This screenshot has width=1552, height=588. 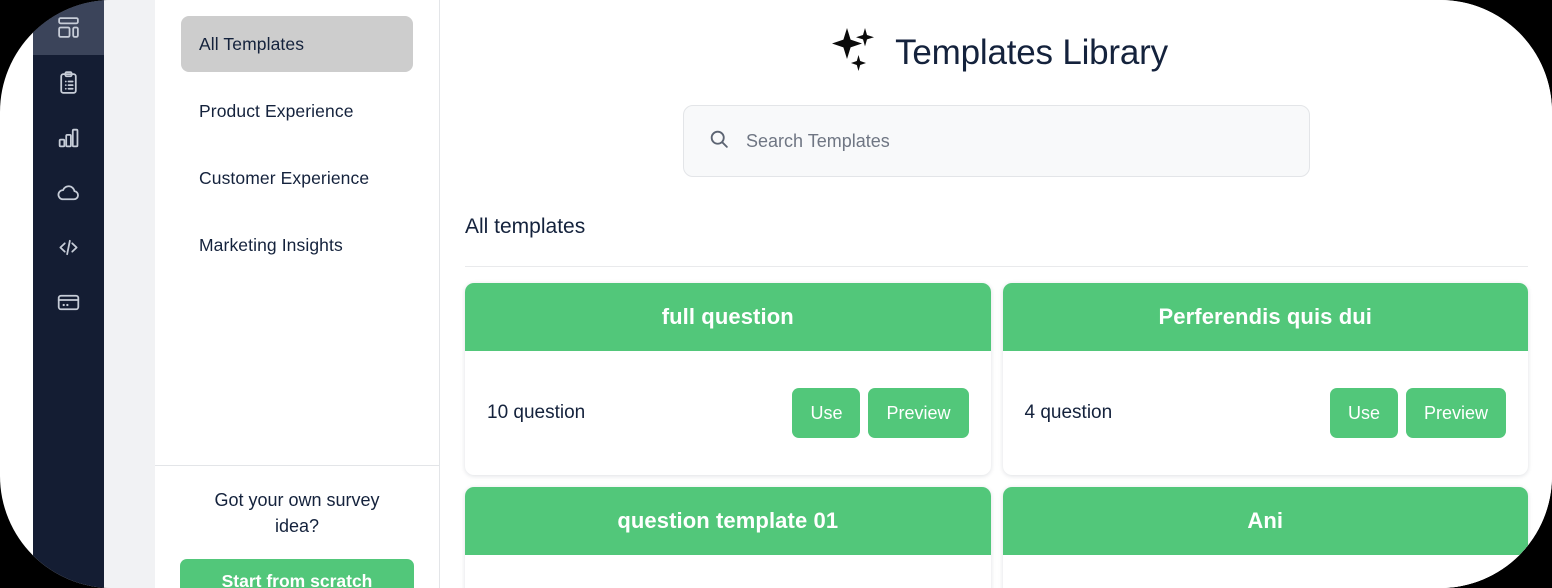 I want to click on cloud-icon, so click(x=68, y=192).